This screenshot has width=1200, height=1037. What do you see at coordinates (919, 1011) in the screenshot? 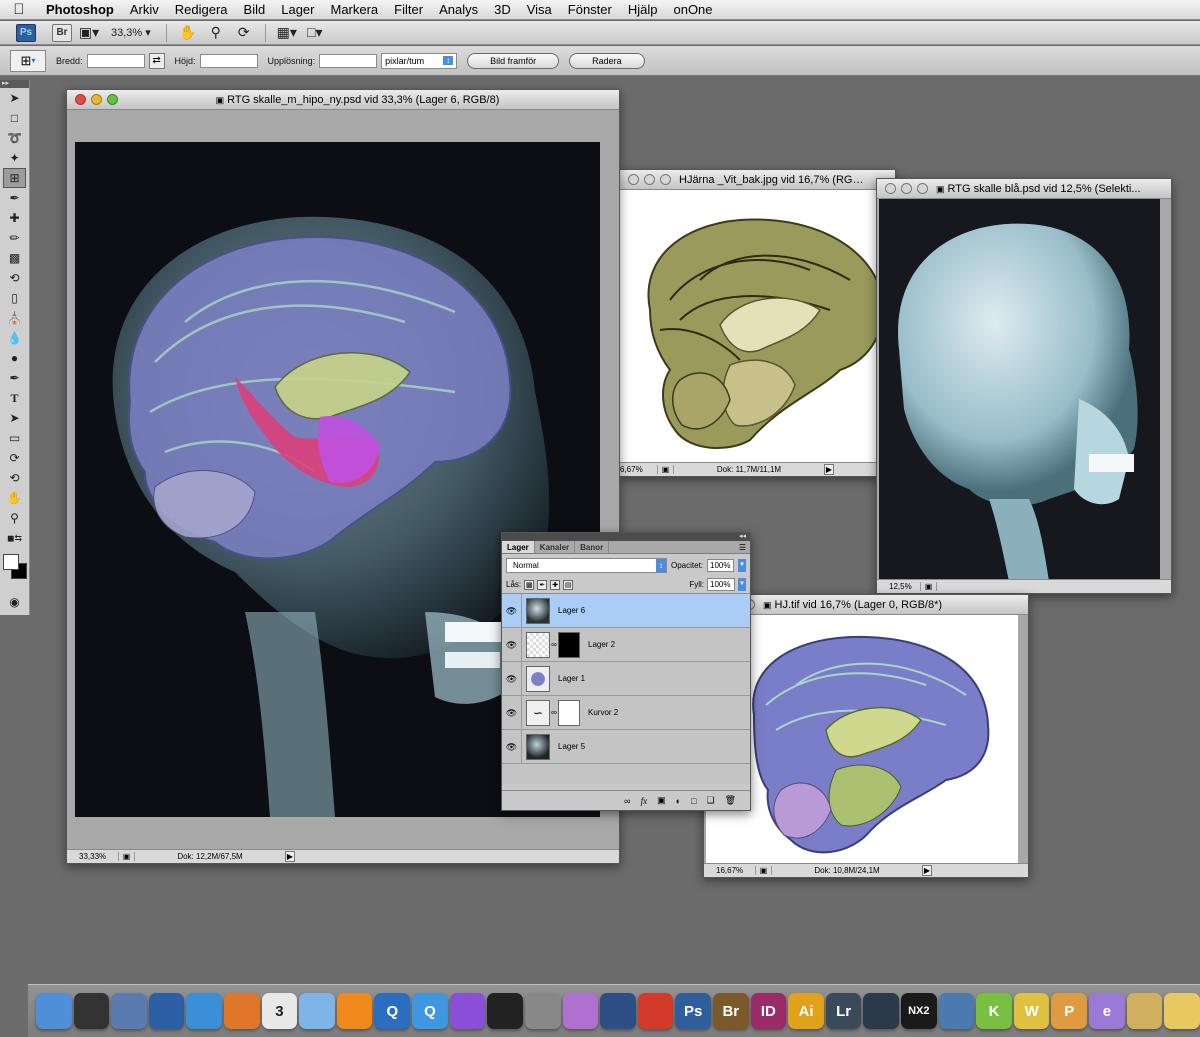
I see `nx2-icon: NX2` at bounding box center [919, 1011].